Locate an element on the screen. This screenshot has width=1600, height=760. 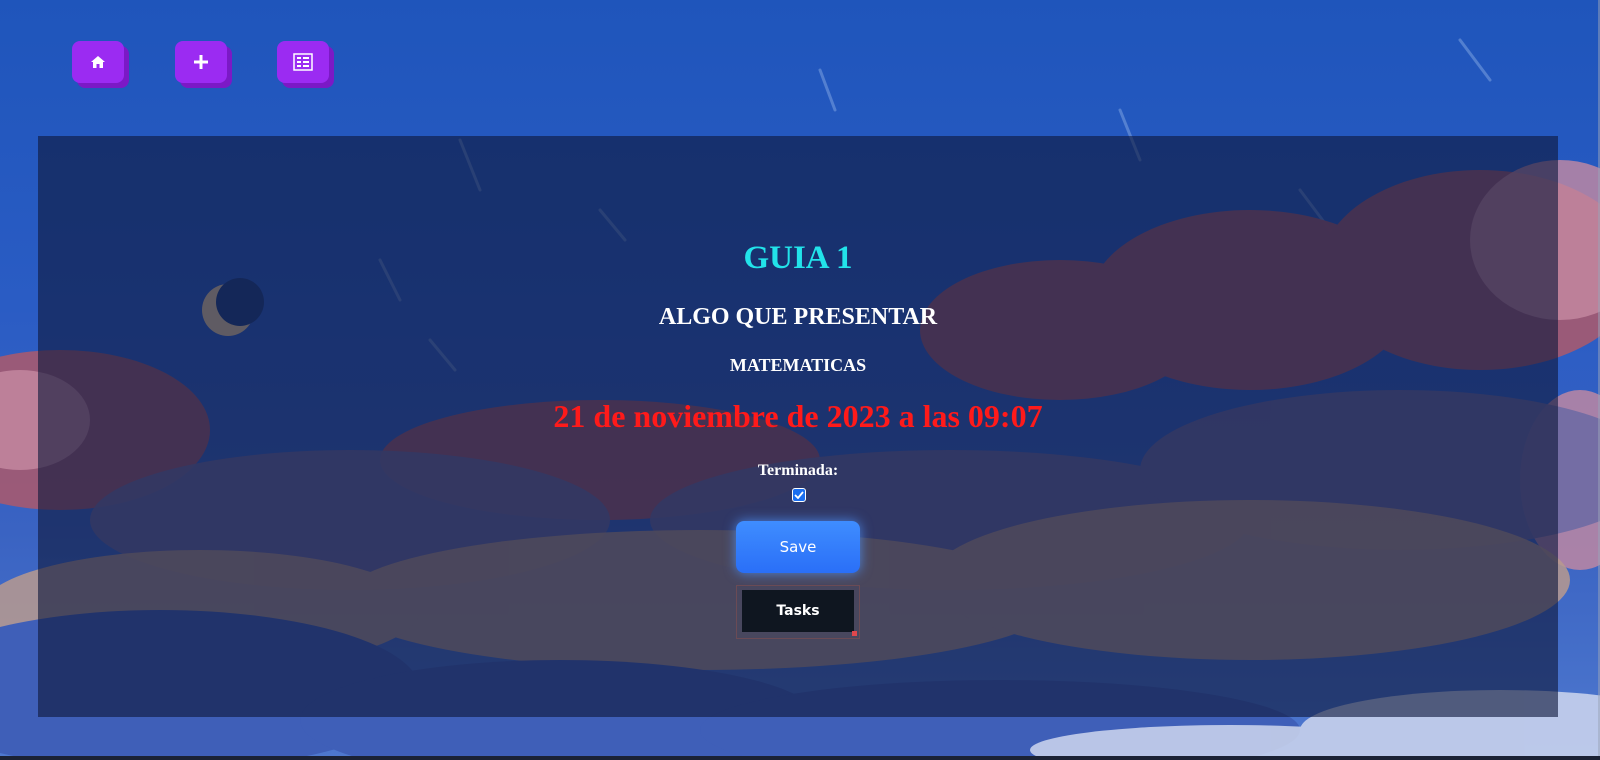
done-checkbox is located at coordinates (799, 495).